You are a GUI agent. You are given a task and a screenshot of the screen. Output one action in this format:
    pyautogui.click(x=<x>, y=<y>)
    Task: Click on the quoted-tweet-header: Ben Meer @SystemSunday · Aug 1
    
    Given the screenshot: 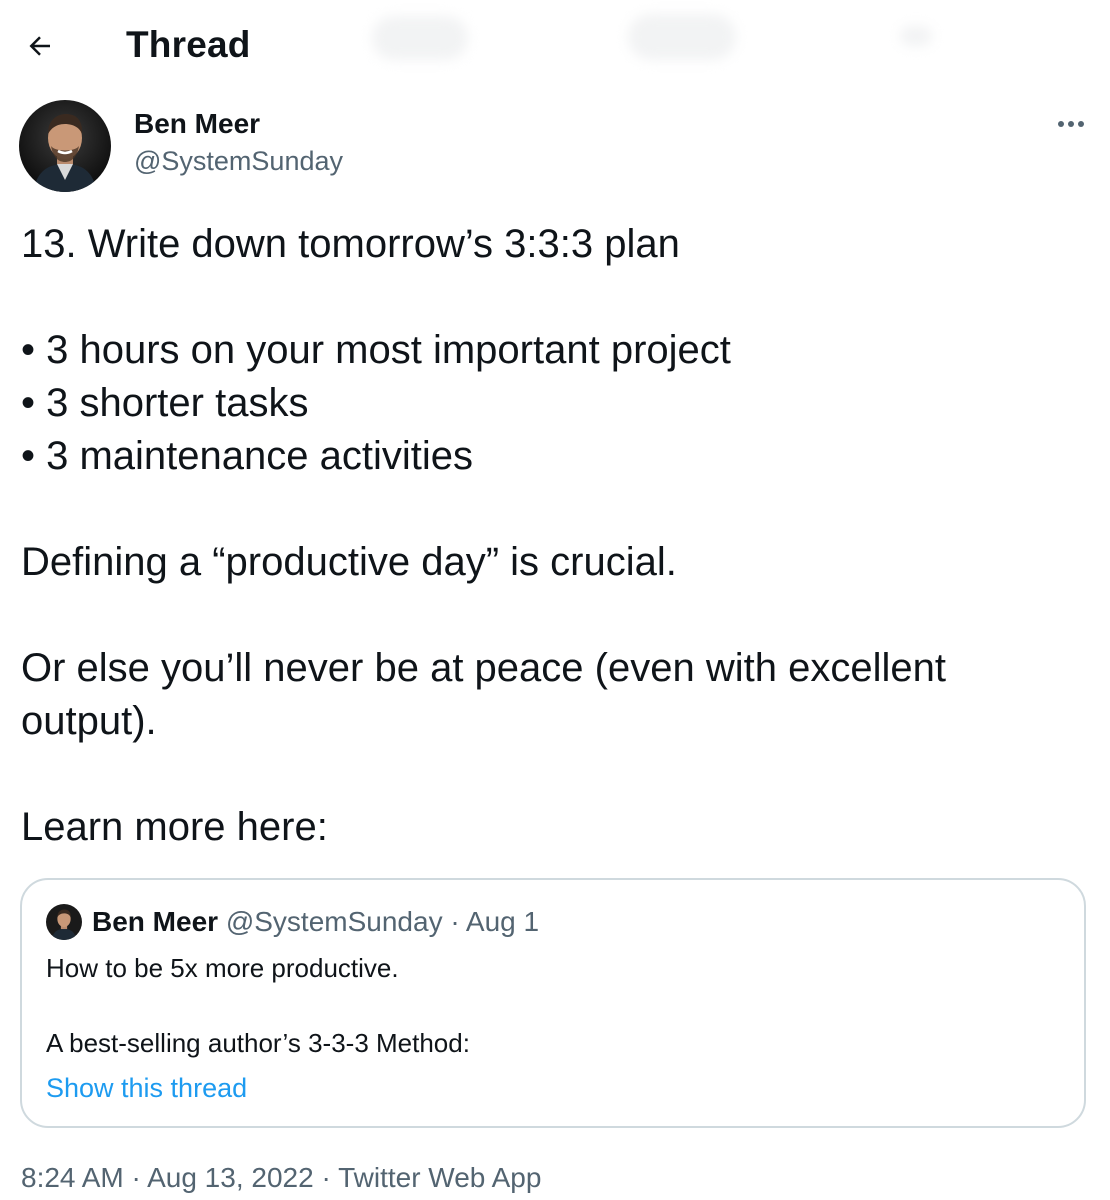 What is the action you would take?
    pyautogui.click(x=315, y=922)
    